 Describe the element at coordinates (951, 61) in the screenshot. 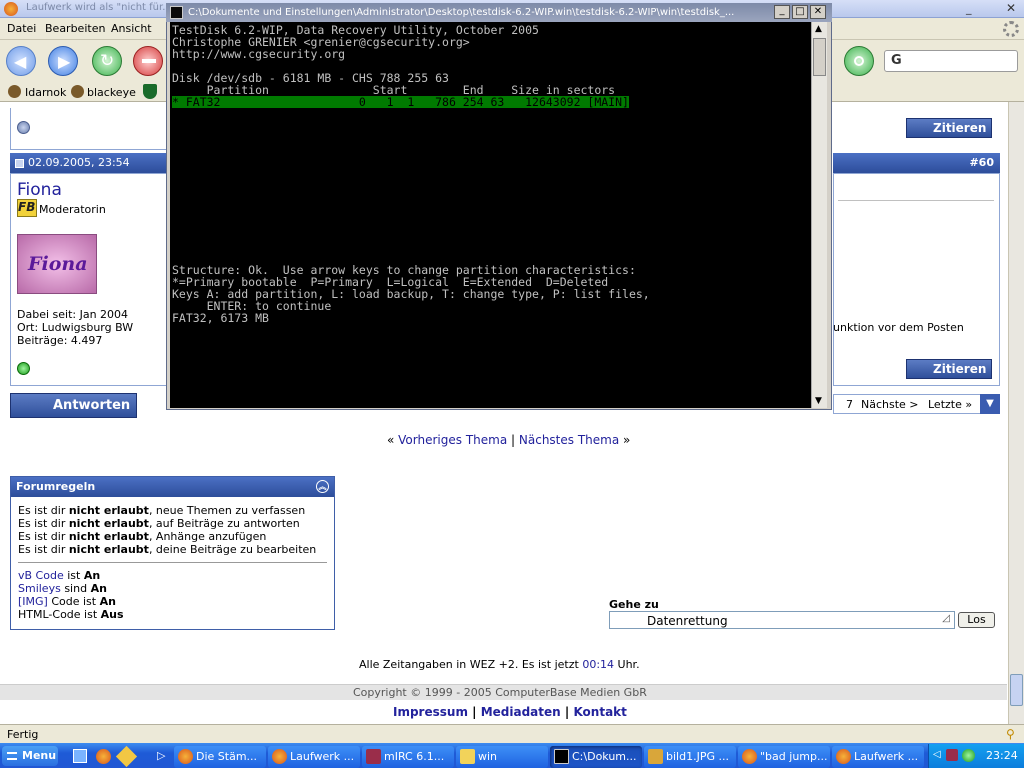

I see `search-input: G` at that location.